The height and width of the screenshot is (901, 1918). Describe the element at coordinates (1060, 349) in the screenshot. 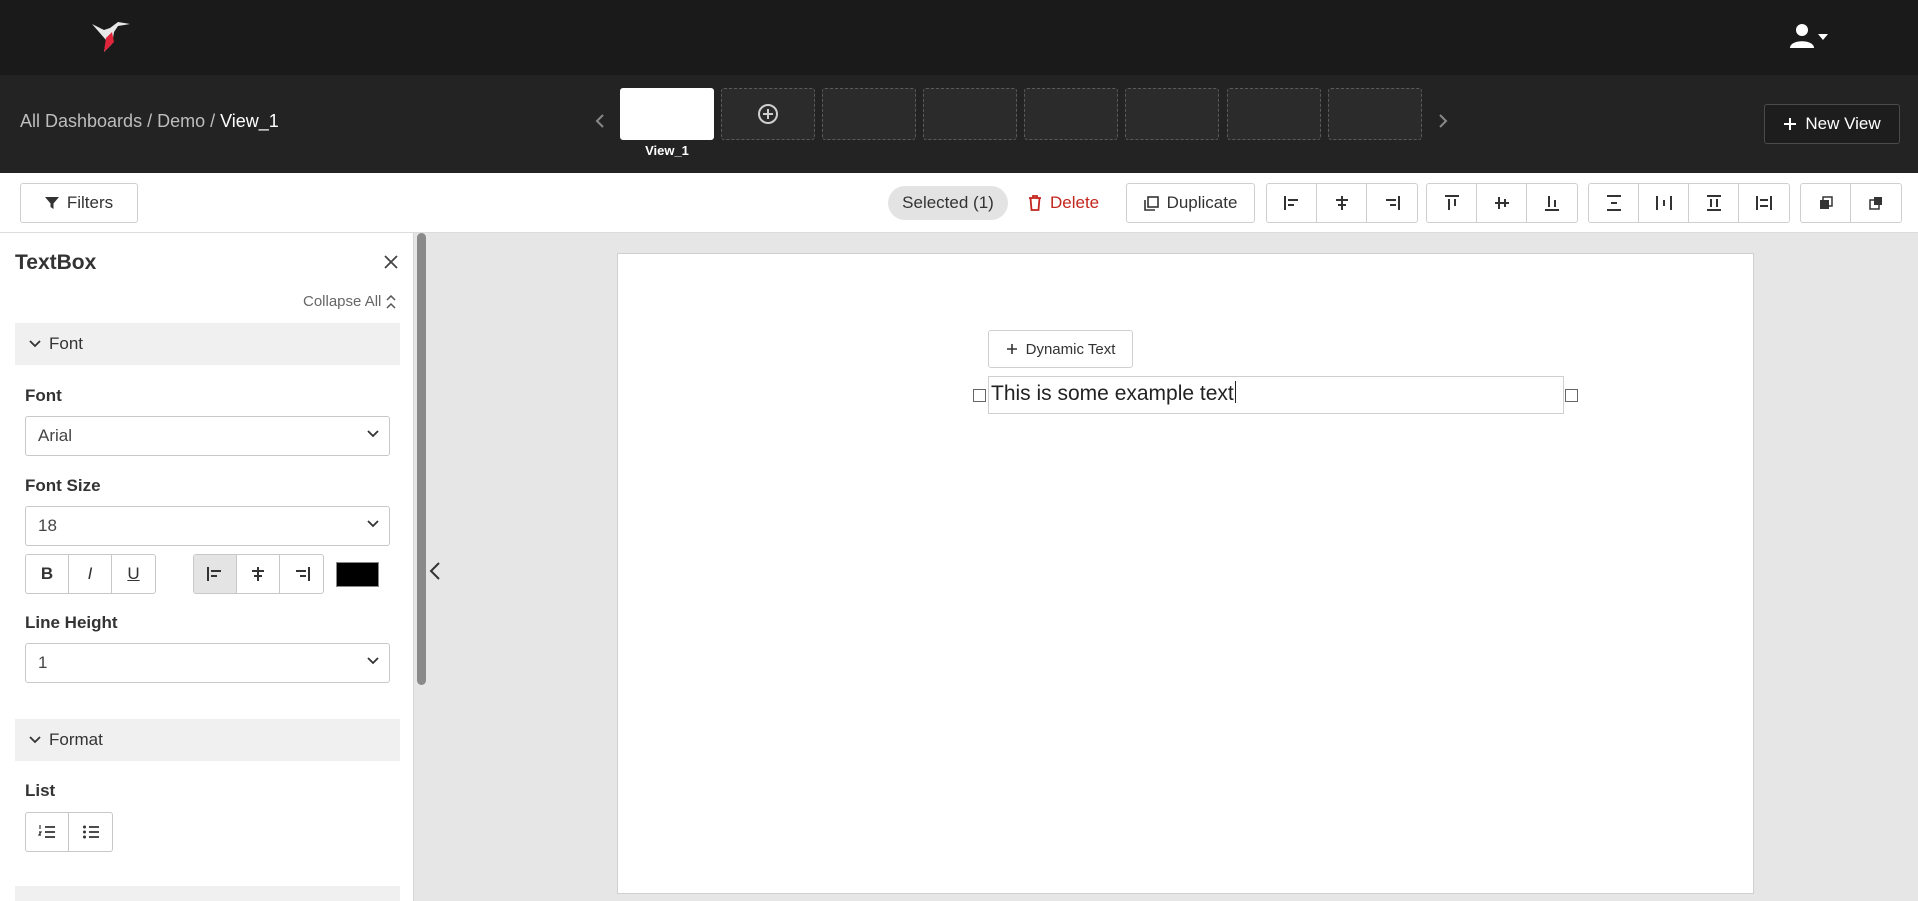

I see `dynamic-text-button: Dynamic Text` at that location.